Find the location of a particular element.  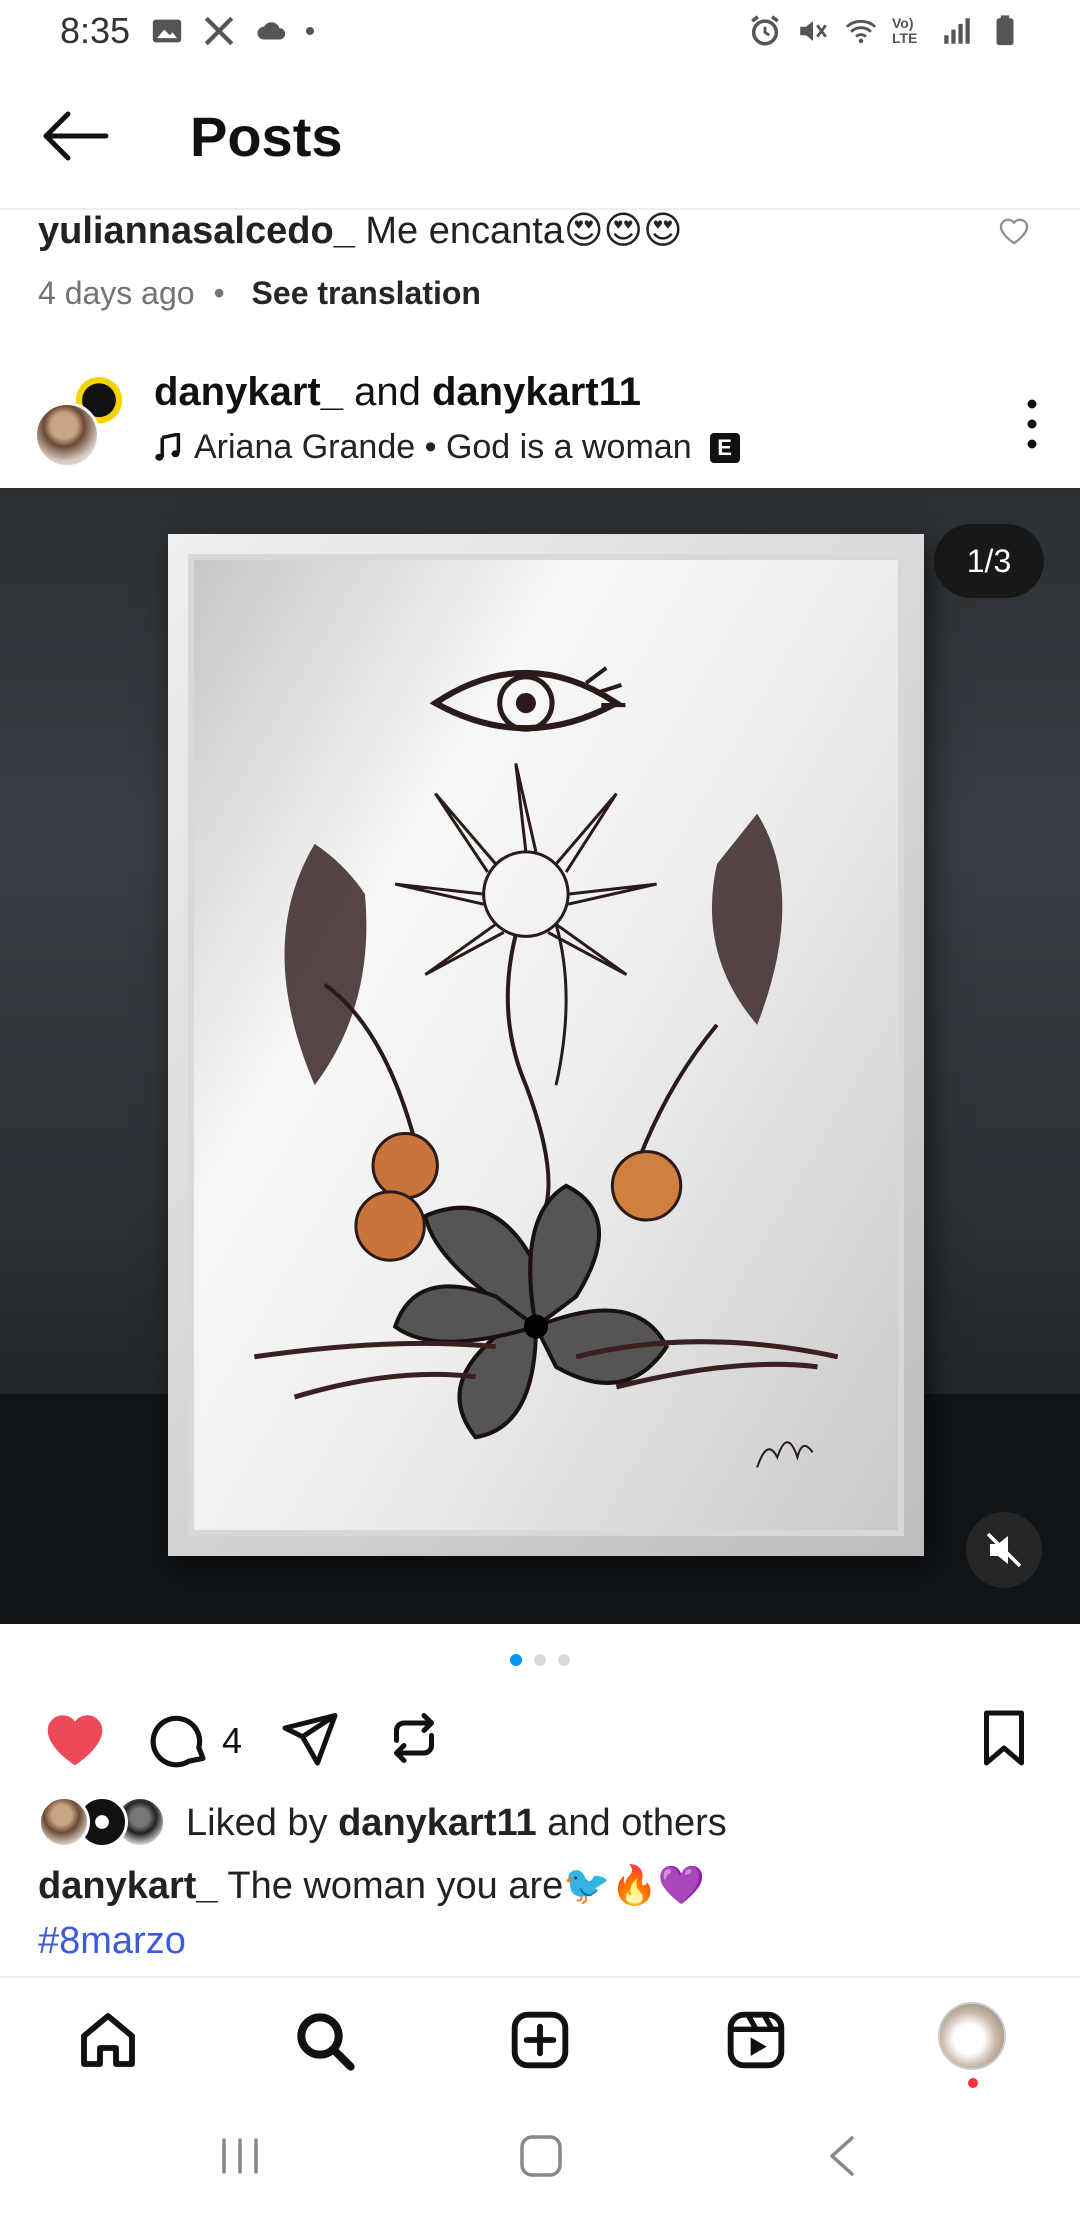

carousel-indicator is located at coordinates (540, 1660).